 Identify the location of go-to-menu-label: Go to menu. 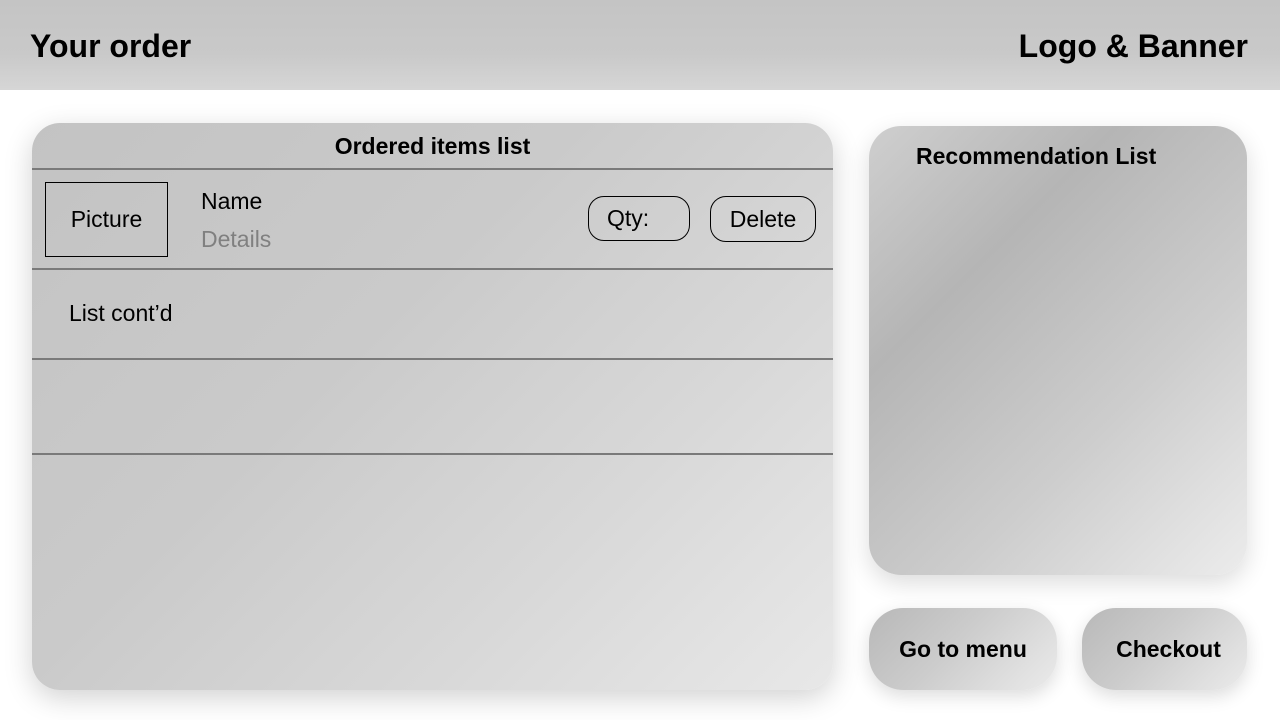
(963, 648).